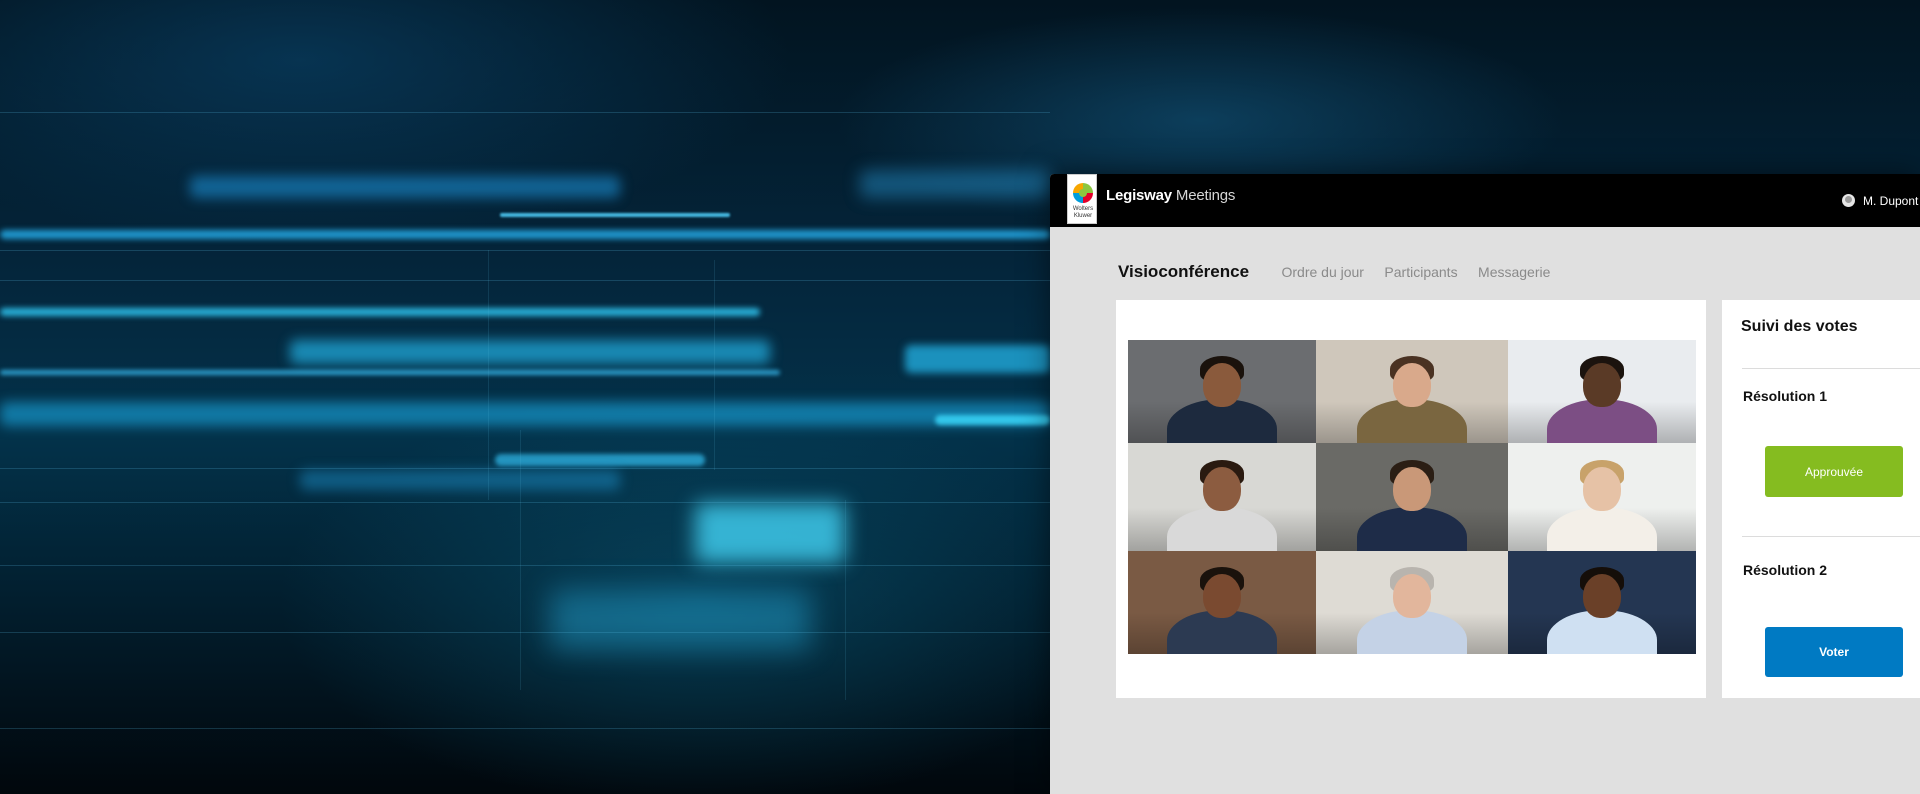 The height and width of the screenshot is (794, 1920). What do you see at coordinates (1083, 193) in the screenshot?
I see `logo-icon` at bounding box center [1083, 193].